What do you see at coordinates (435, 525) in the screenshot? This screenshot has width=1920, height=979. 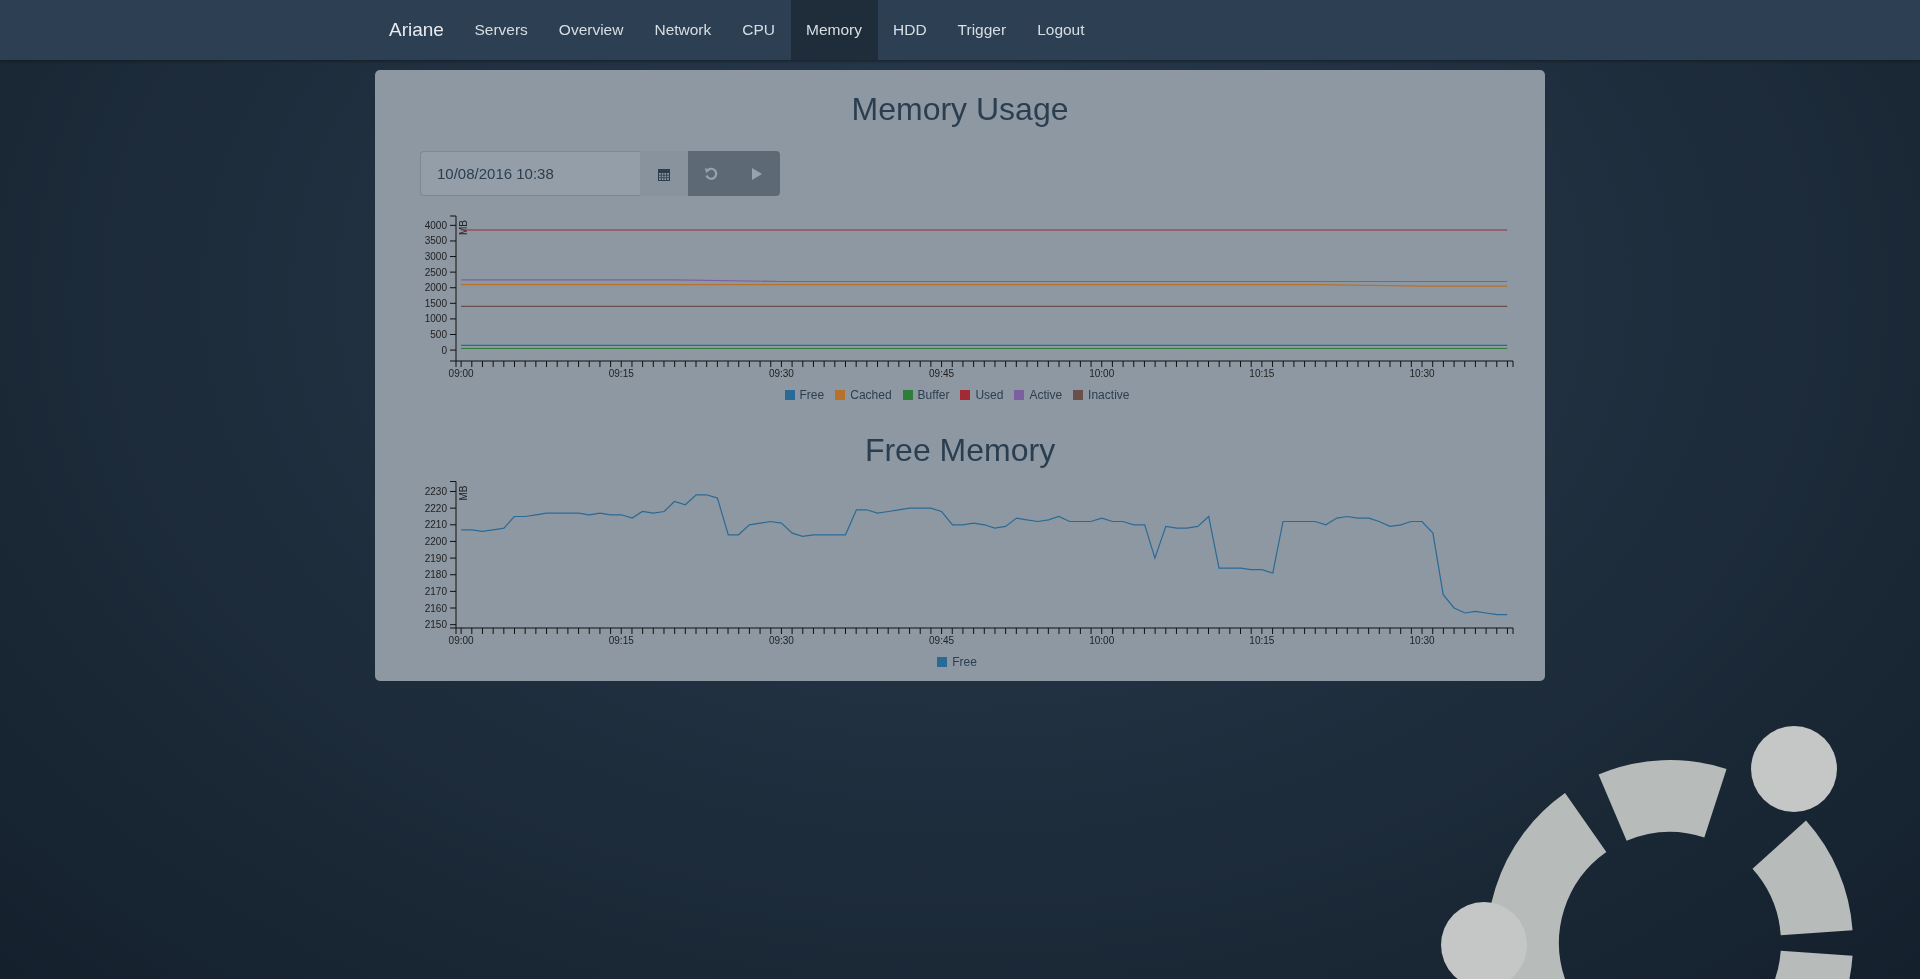 I see `tick-label: 2210` at bounding box center [435, 525].